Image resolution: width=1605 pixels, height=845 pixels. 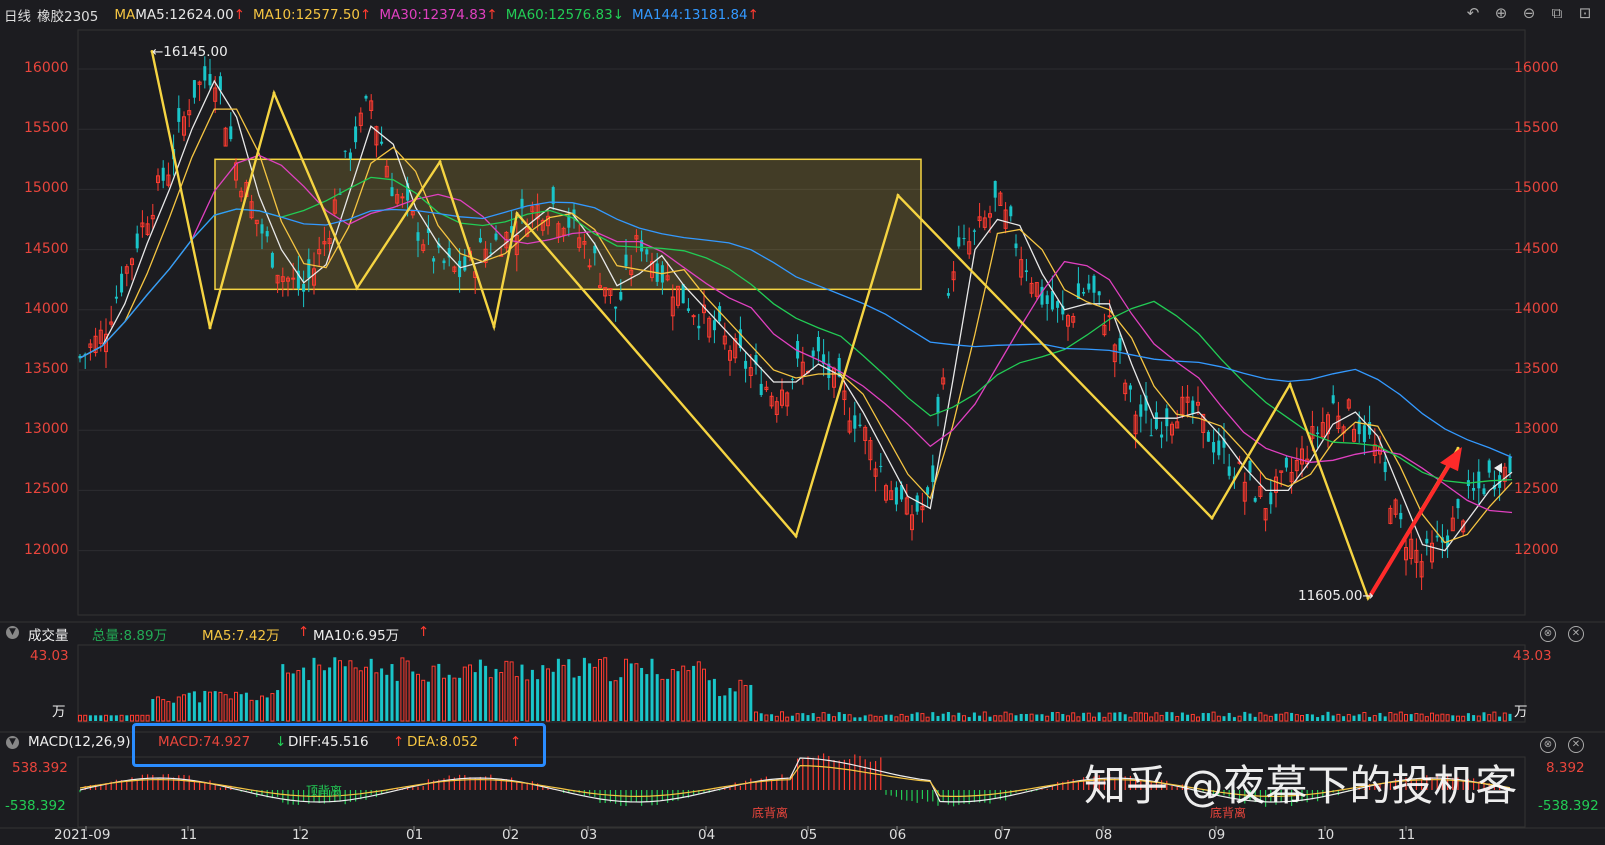 I want to click on x-tick-11: 09, so click(x=1217, y=835).